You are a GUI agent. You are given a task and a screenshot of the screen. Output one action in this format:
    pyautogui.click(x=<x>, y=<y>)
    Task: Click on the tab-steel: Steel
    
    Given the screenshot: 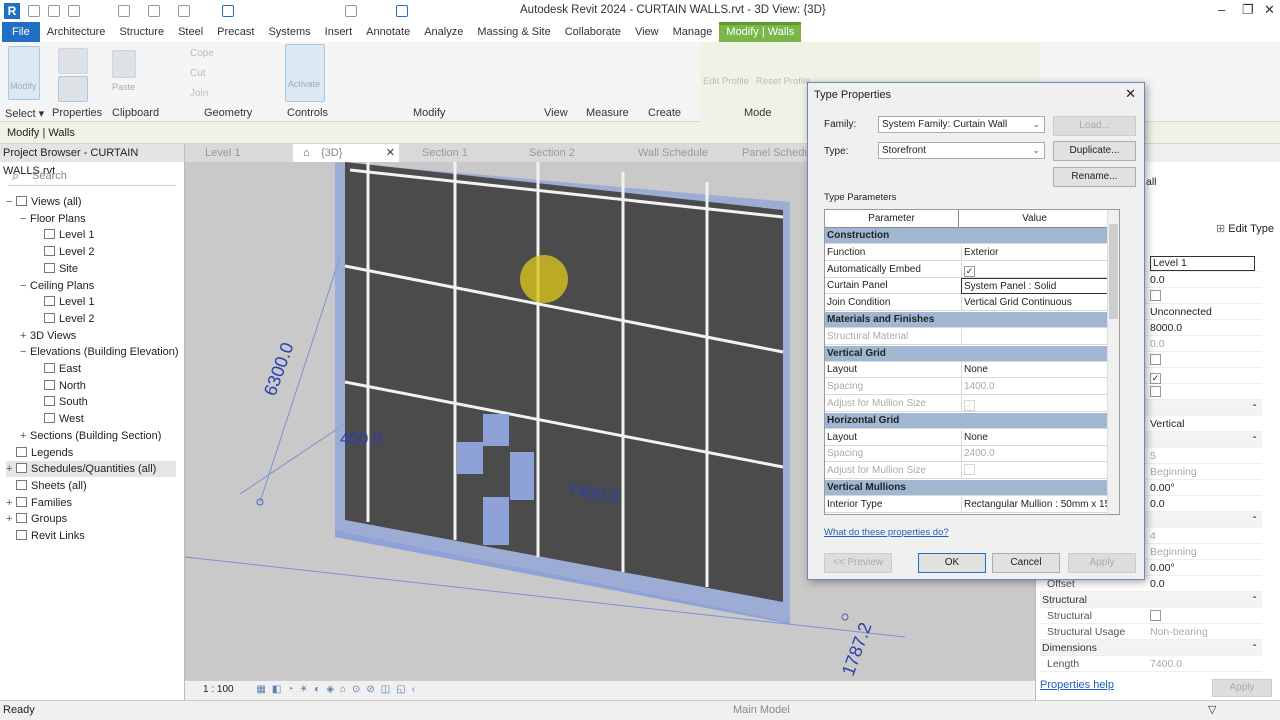 What is the action you would take?
    pyautogui.click(x=190, y=32)
    